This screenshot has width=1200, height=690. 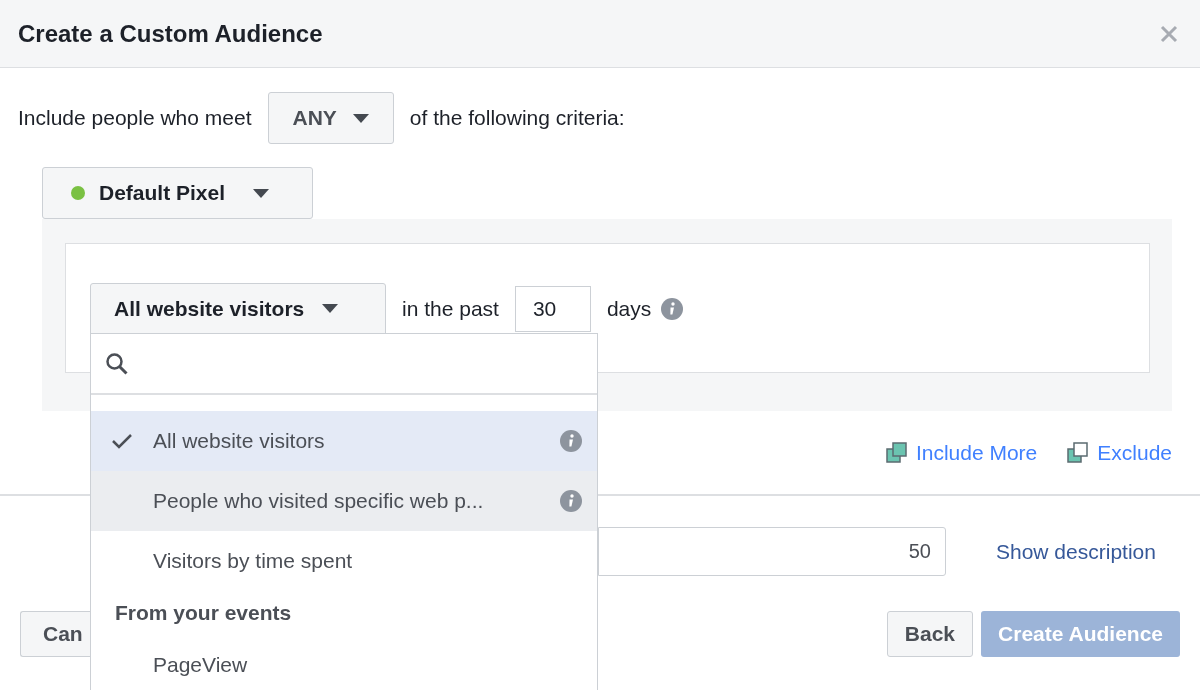 I want to click on pixel-dropdown: Default Pixel, so click(x=177, y=193).